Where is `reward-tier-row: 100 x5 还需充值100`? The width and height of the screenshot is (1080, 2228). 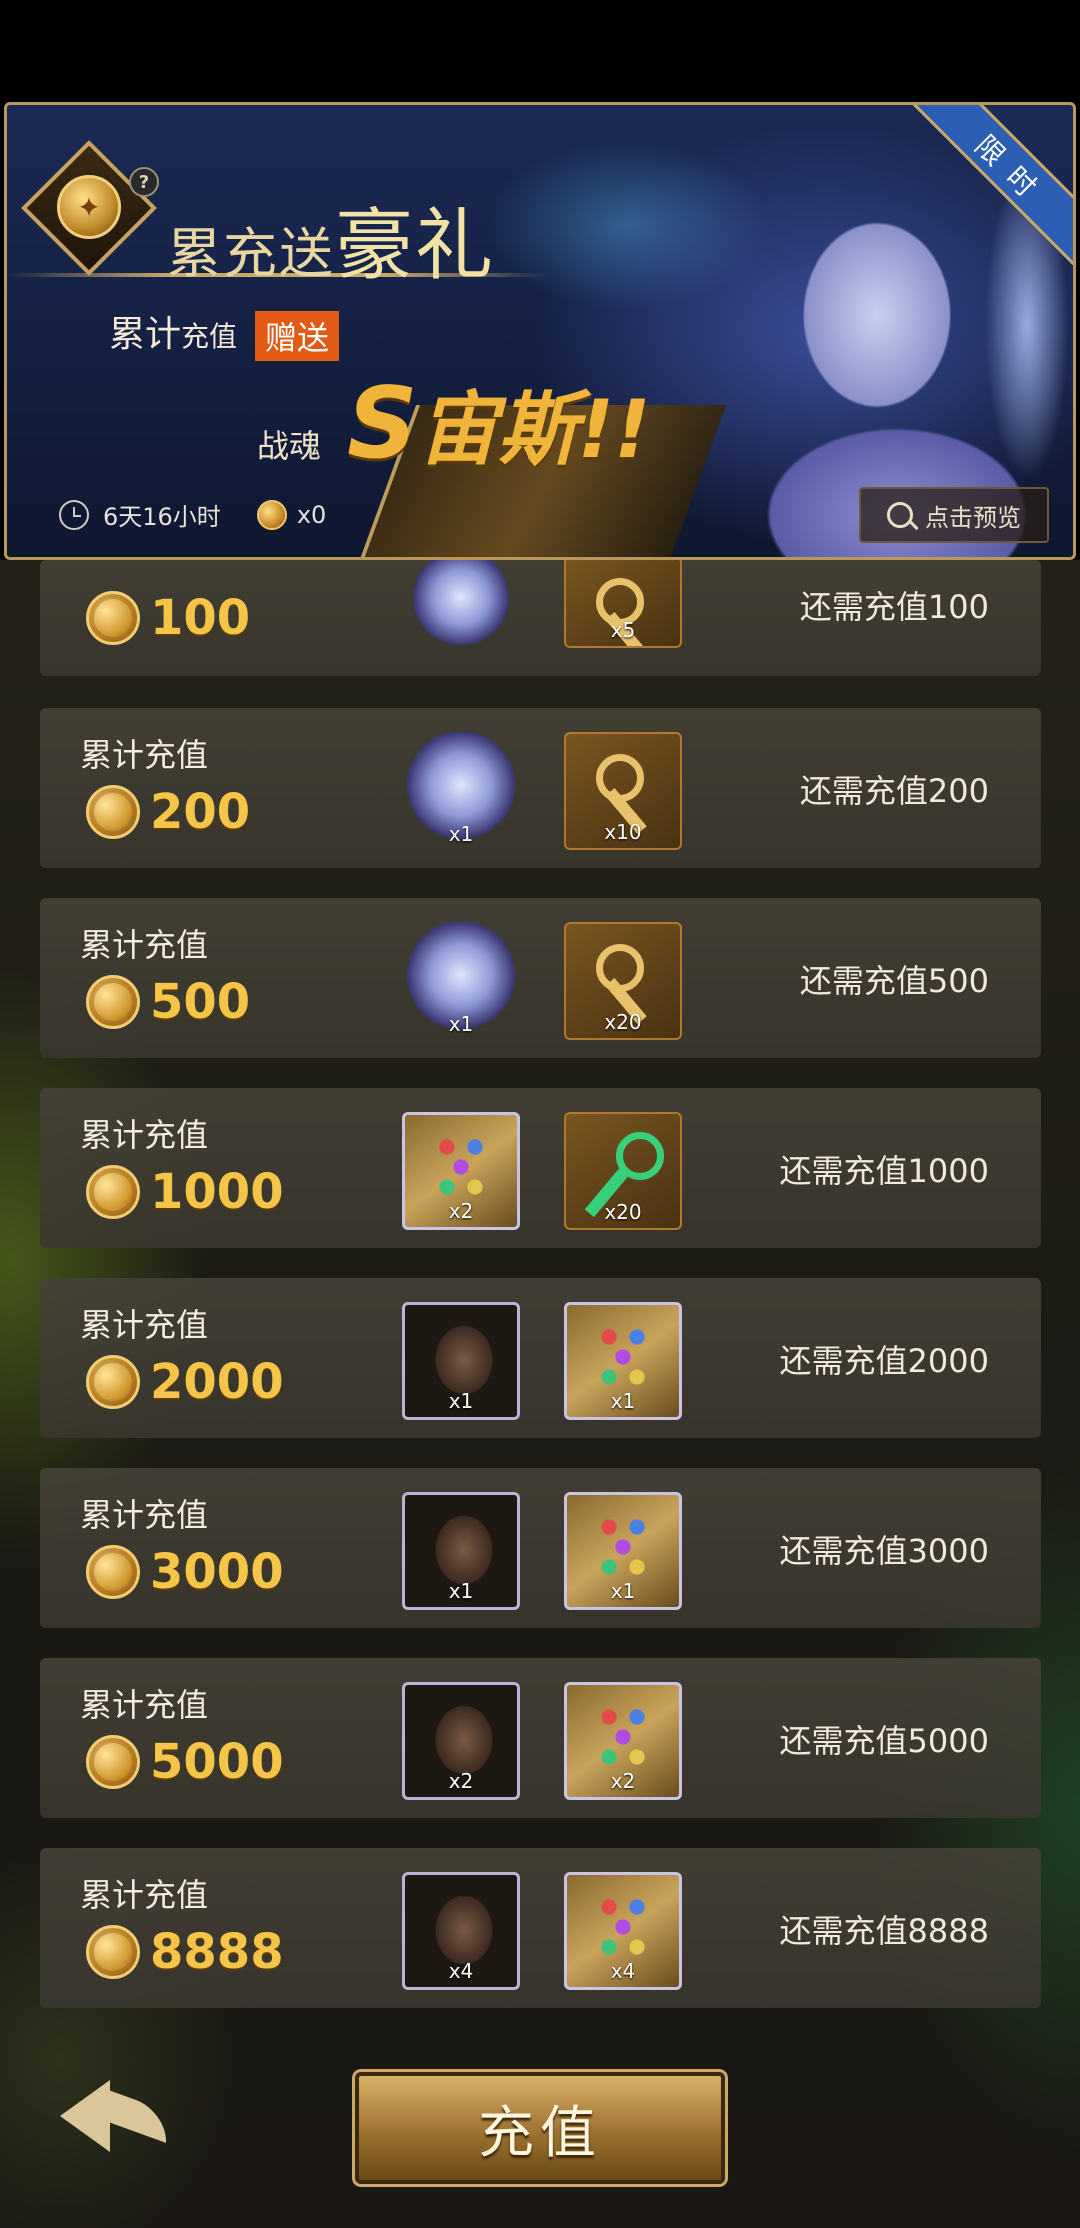 reward-tier-row: 100 x5 还需充值100 is located at coordinates (540, 616).